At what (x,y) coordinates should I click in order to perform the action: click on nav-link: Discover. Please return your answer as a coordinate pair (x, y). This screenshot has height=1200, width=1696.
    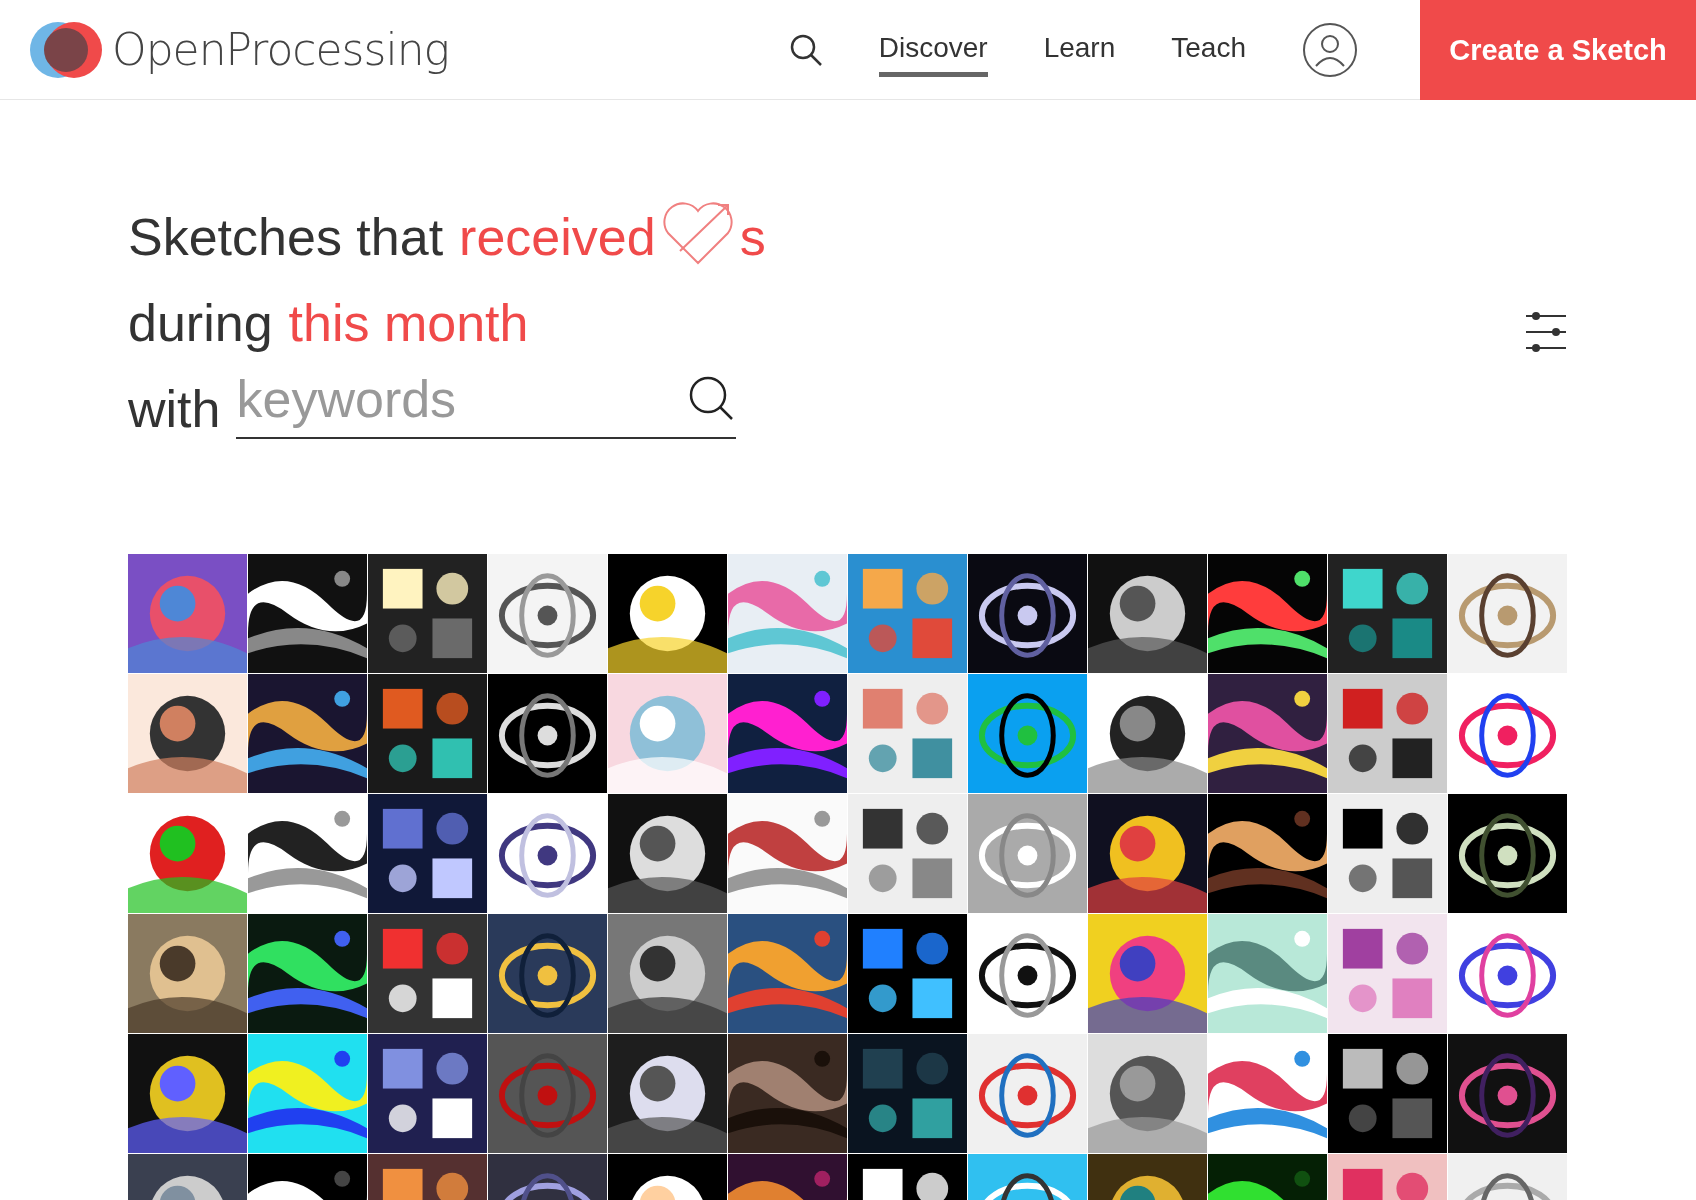
    Looking at the image, I should click on (933, 49).